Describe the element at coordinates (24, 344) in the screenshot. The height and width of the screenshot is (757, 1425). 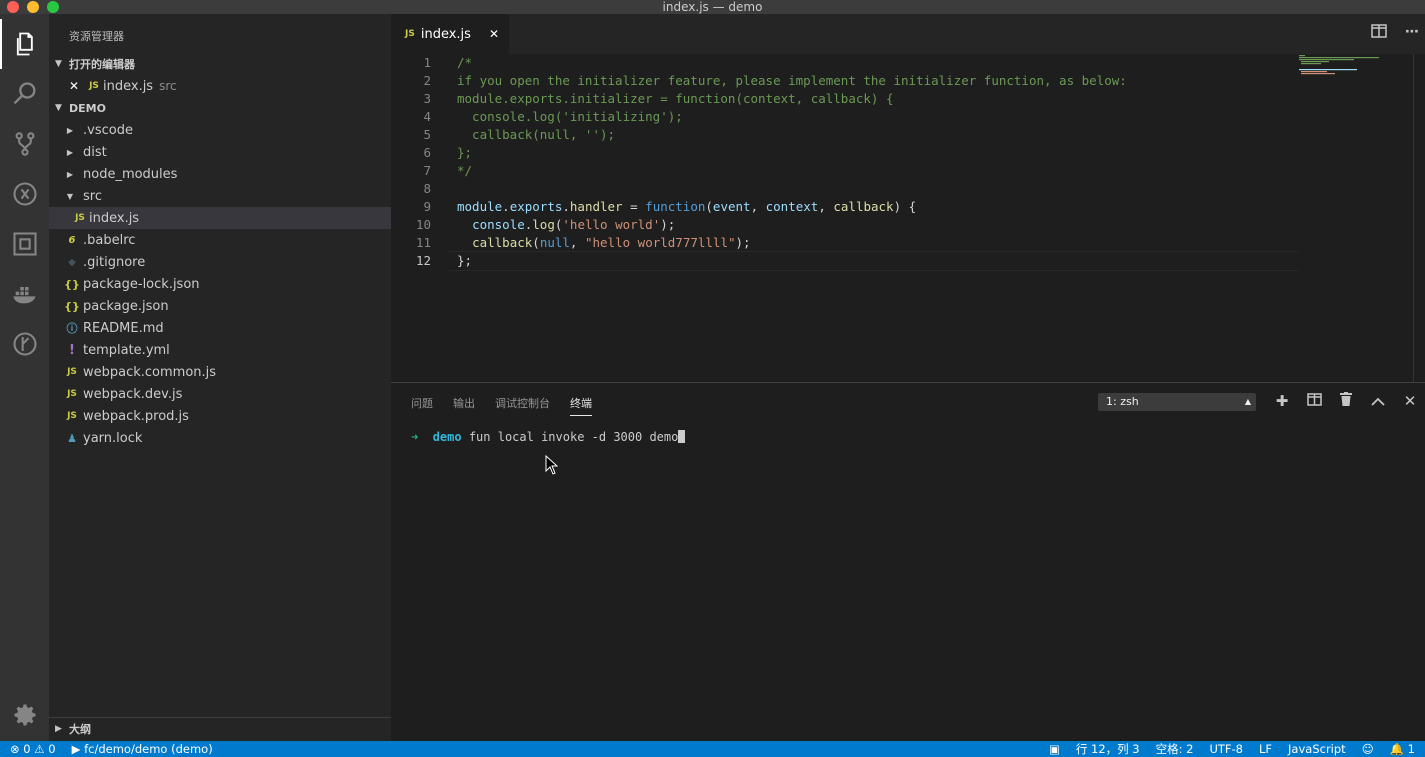
I see `function-compute-icon` at that location.